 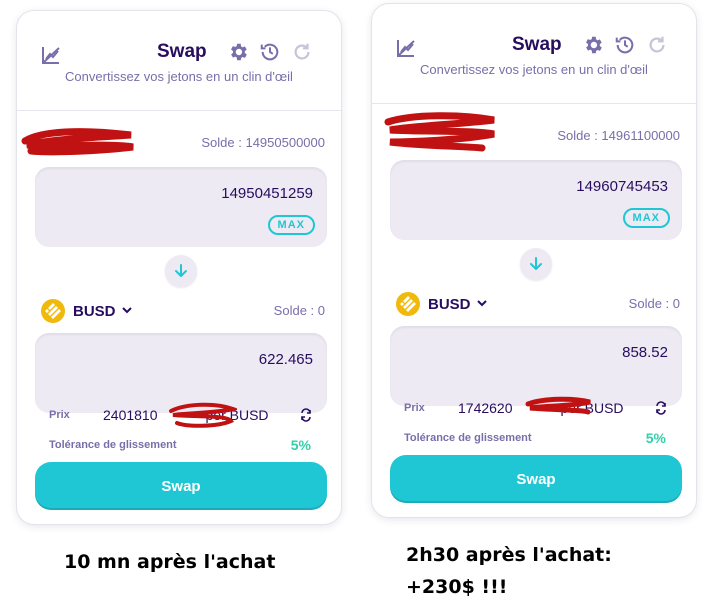 I want to click on from-token-row: Solde : 14950500000, so click(x=179, y=137).